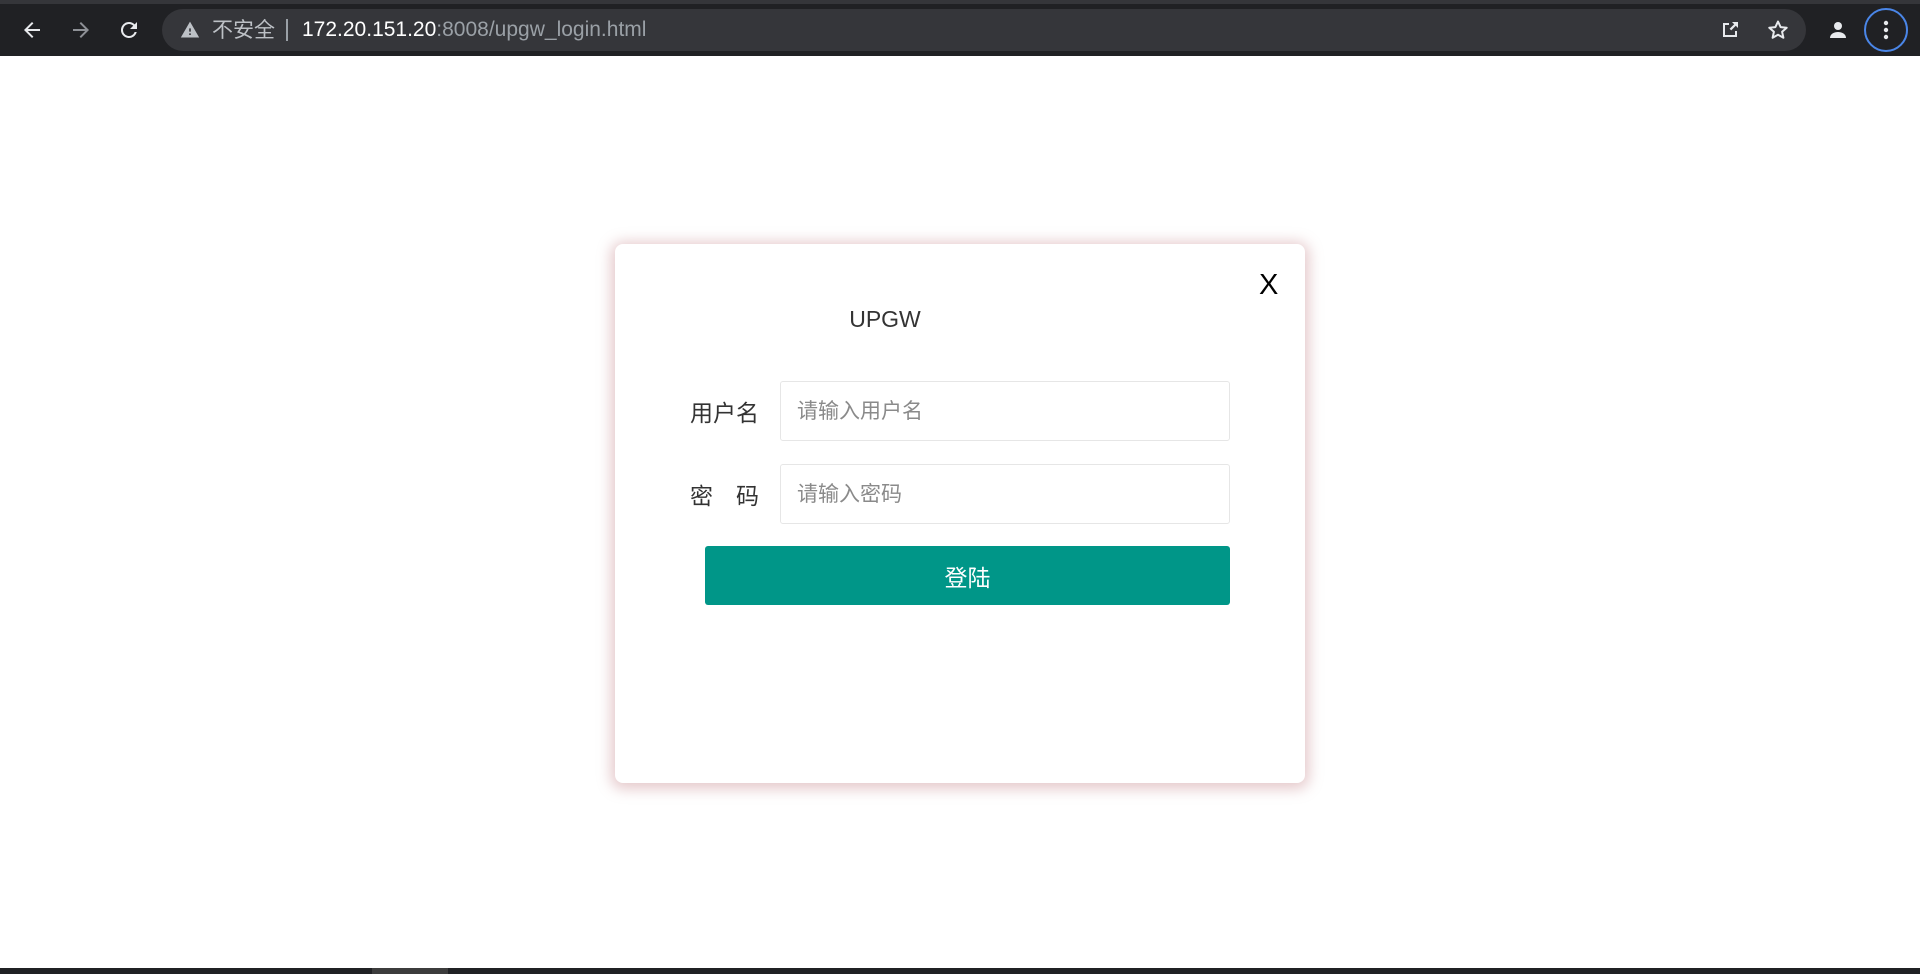 The image size is (1920, 974). What do you see at coordinates (410, 971) in the screenshot?
I see `taskbar-marker` at bounding box center [410, 971].